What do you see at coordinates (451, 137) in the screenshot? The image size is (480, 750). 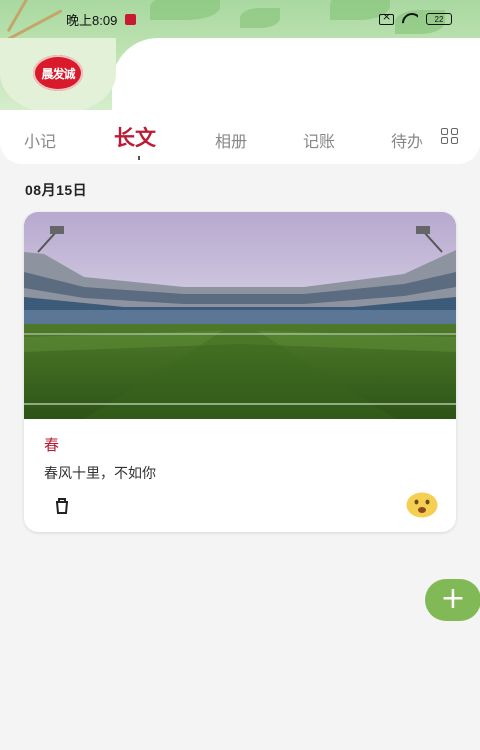 I see `grid-menu-icon` at bounding box center [451, 137].